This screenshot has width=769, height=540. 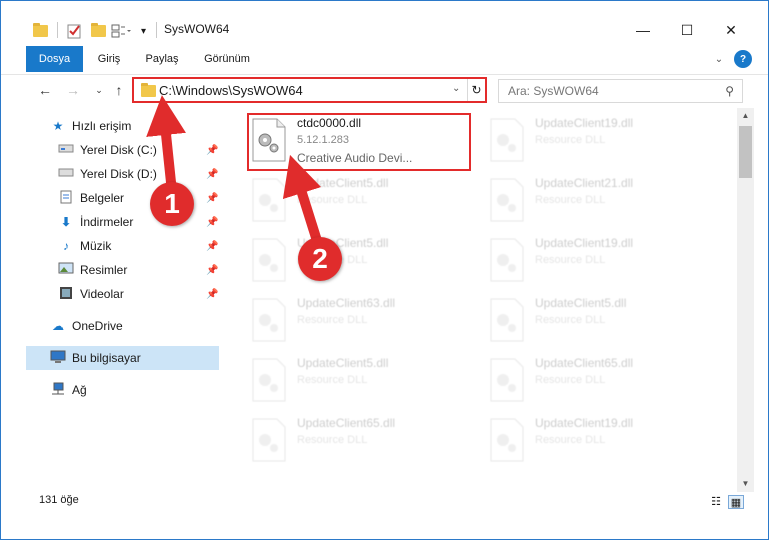 What do you see at coordinates (172, 204) in the screenshot?
I see `step-1-badge: 1` at bounding box center [172, 204].